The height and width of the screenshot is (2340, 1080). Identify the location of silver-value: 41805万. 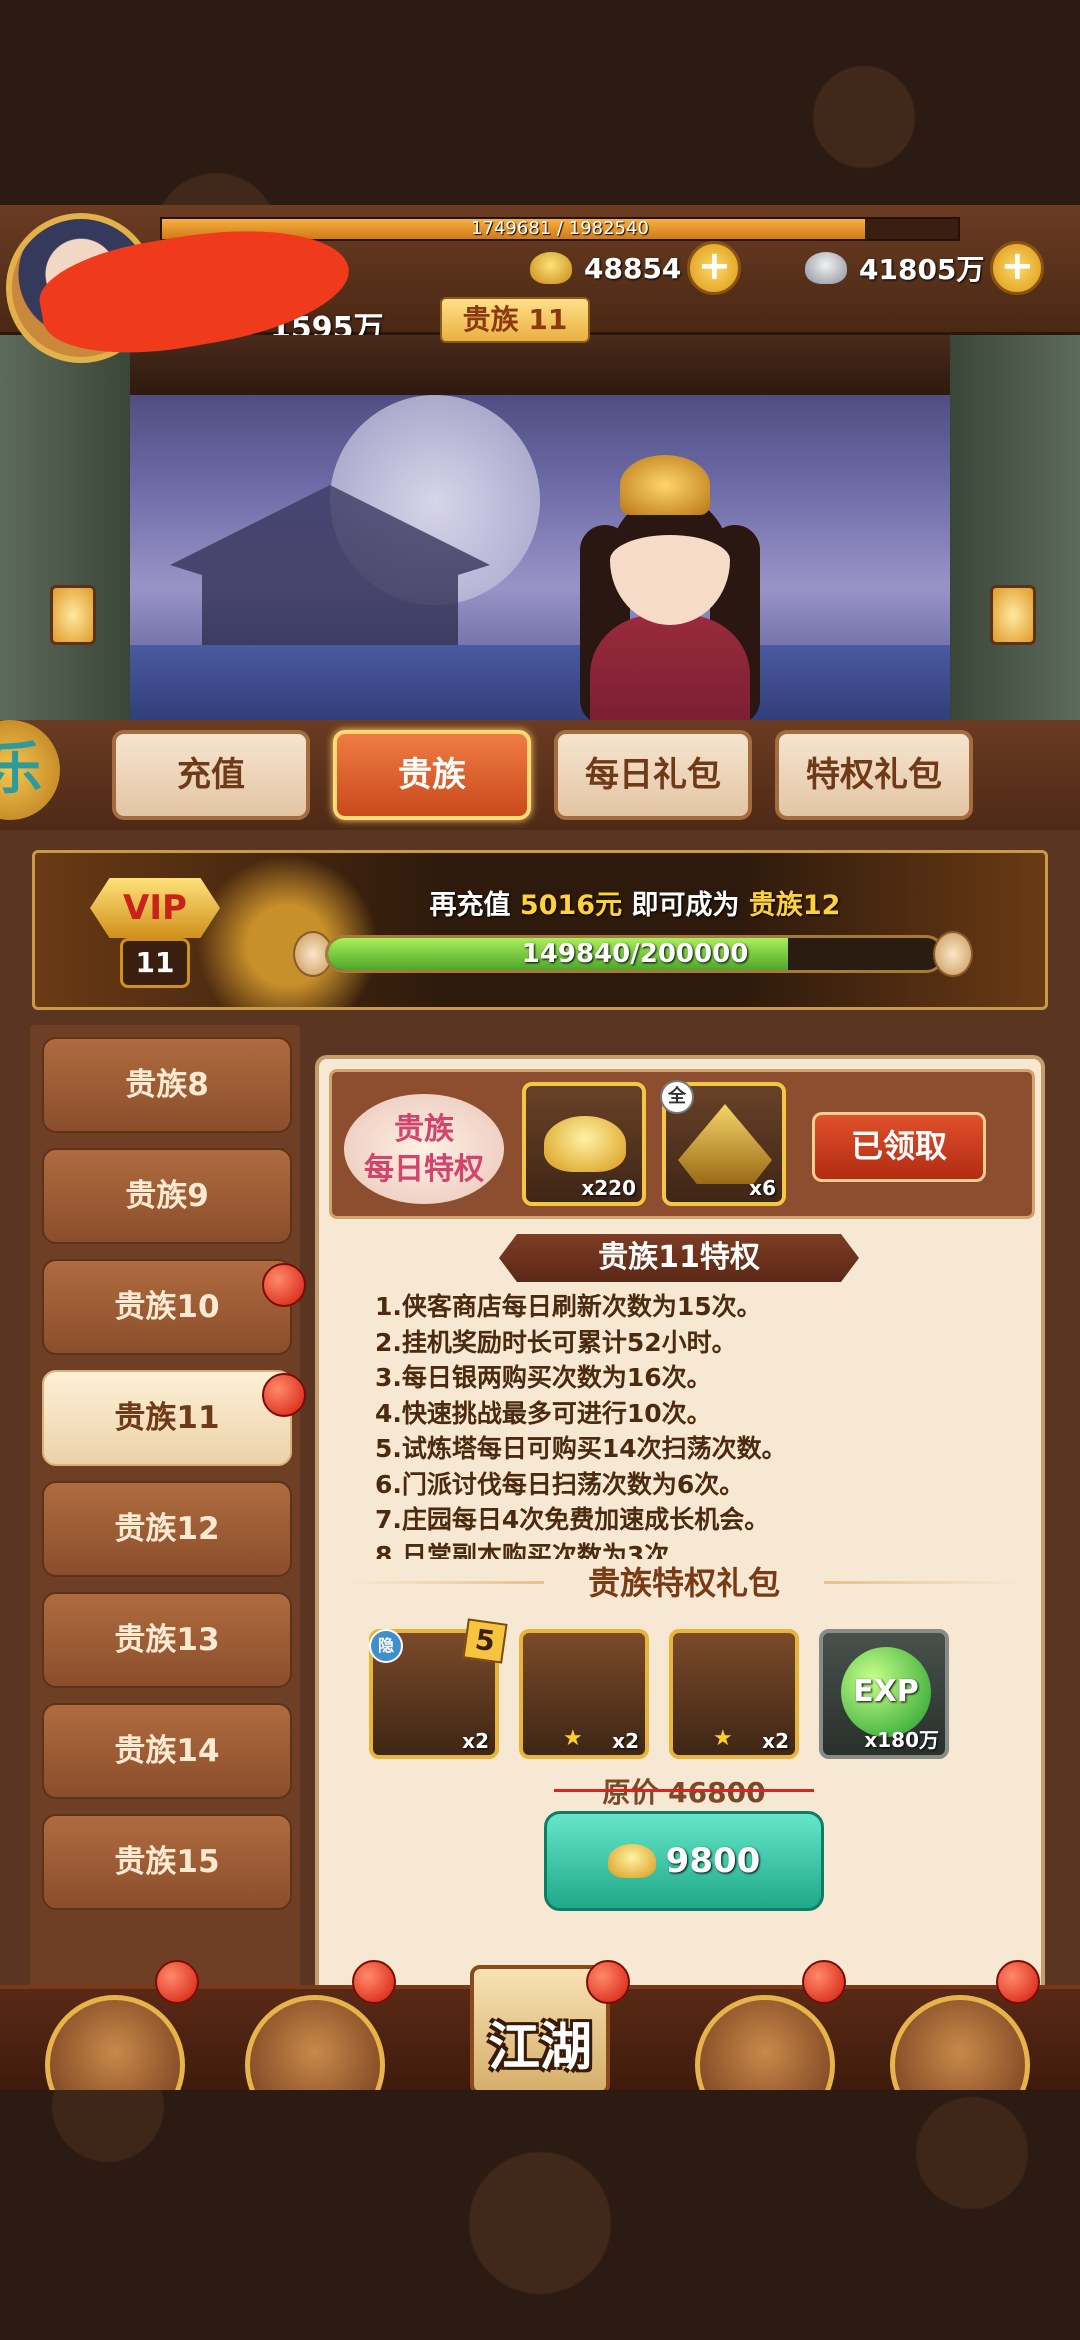
(922, 269).